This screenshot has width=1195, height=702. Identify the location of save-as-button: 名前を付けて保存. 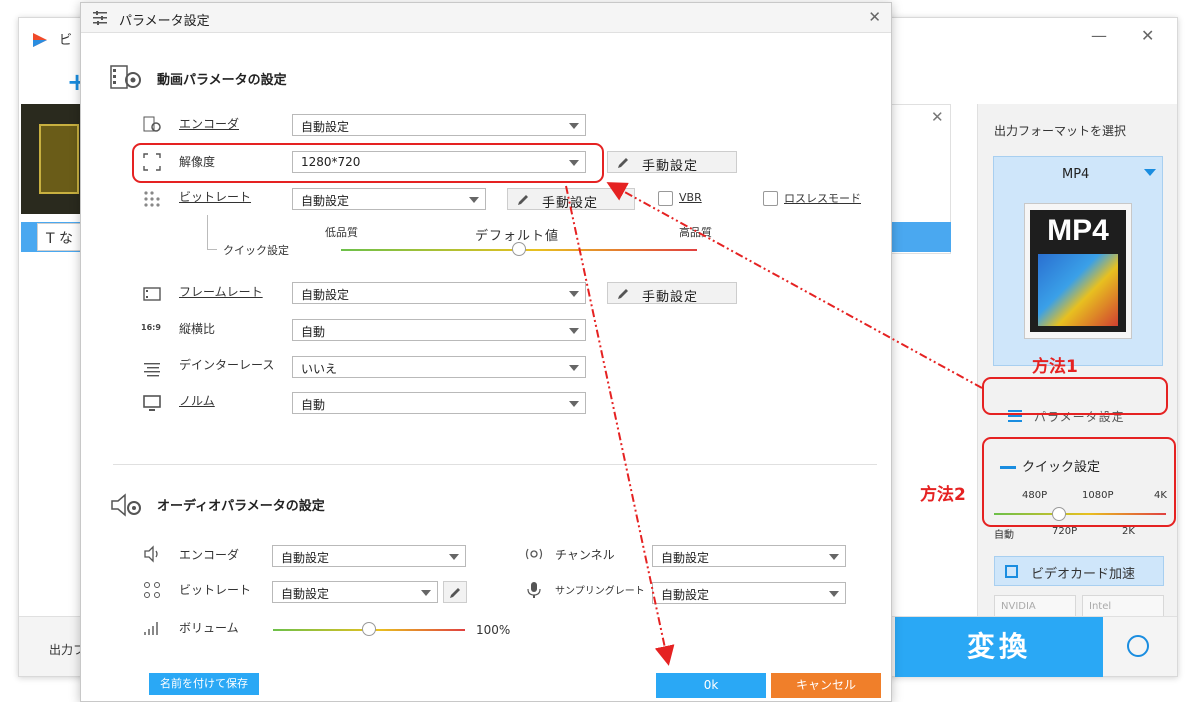
(204, 684).